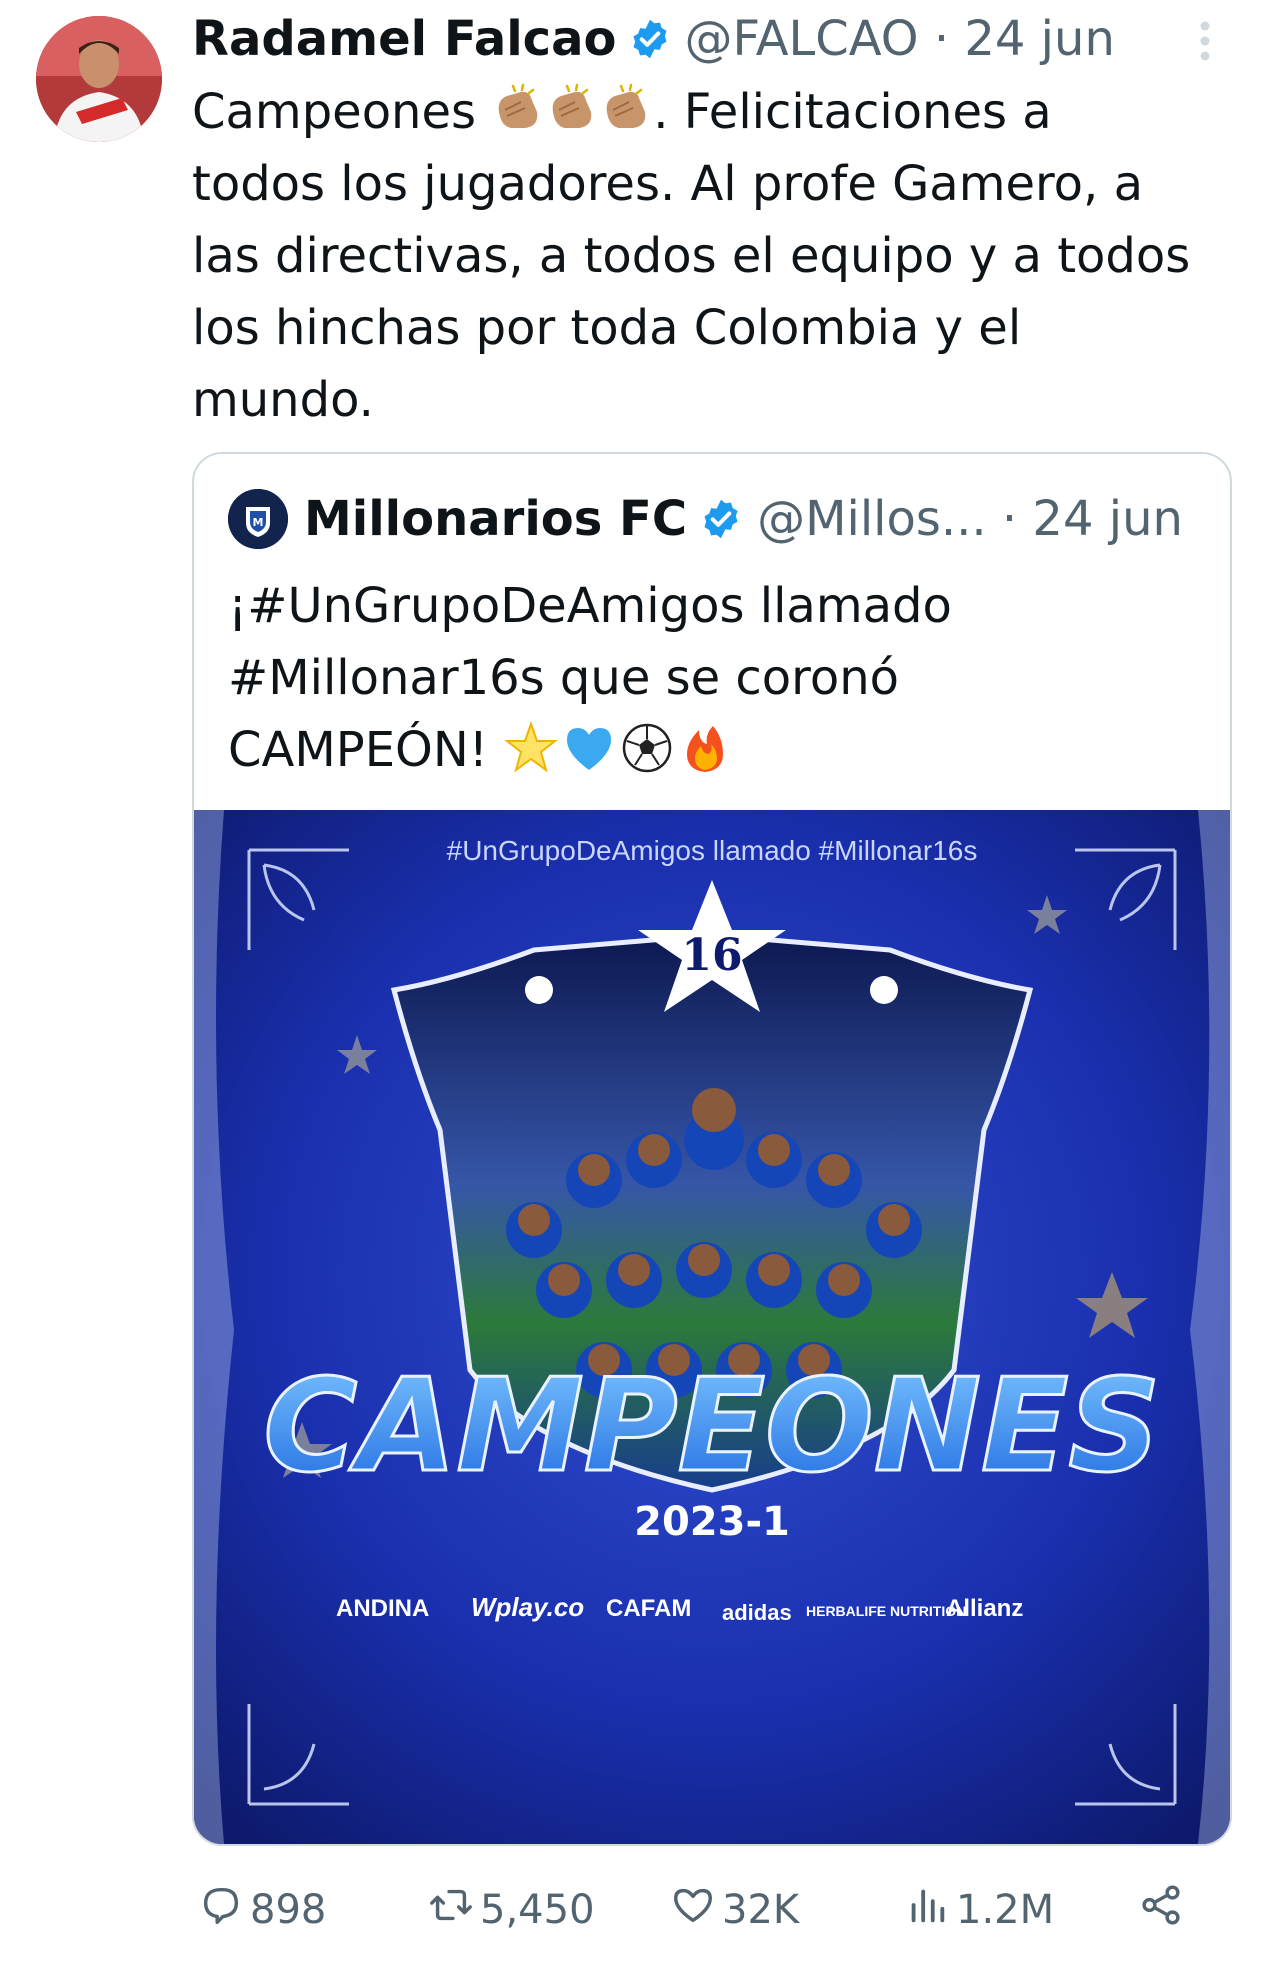  What do you see at coordinates (930, 1910) in the screenshot?
I see `views-icon` at bounding box center [930, 1910].